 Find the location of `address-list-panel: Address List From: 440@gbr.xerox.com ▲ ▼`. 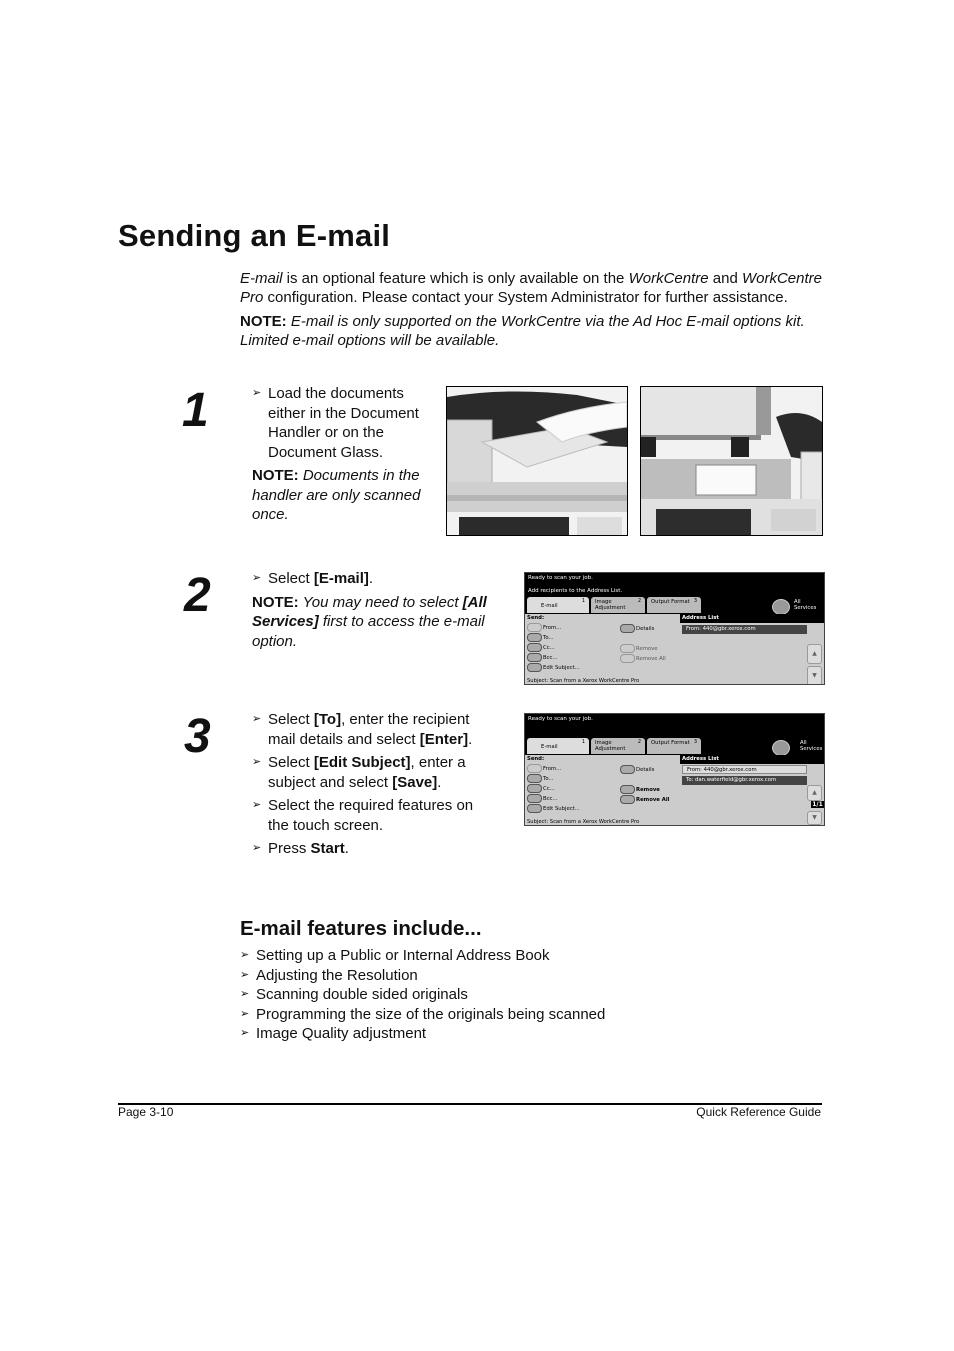

address-list-panel: Address List From: 440@gbr.xerox.com ▲ ▼ is located at coordinates (752, 649).